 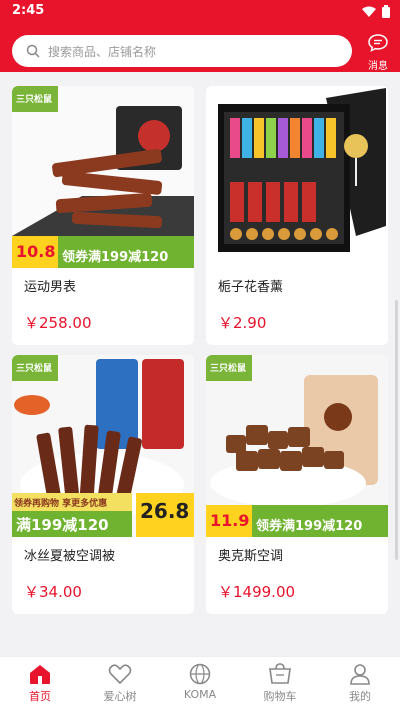 I want to click on product-image: 三只松鼠 领券再购物 享更多优惠 满199减120 26.8, so click(x=103, y=446).